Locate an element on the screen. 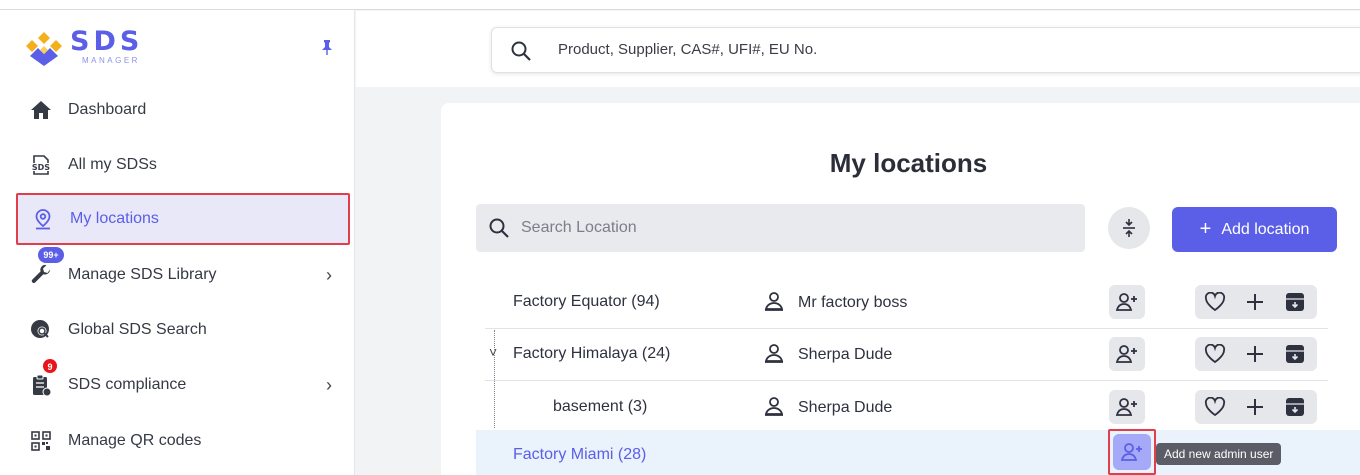  sidebar-item-all-my-sdss: SDS All my SDSs is located at coordinates (183, 165).